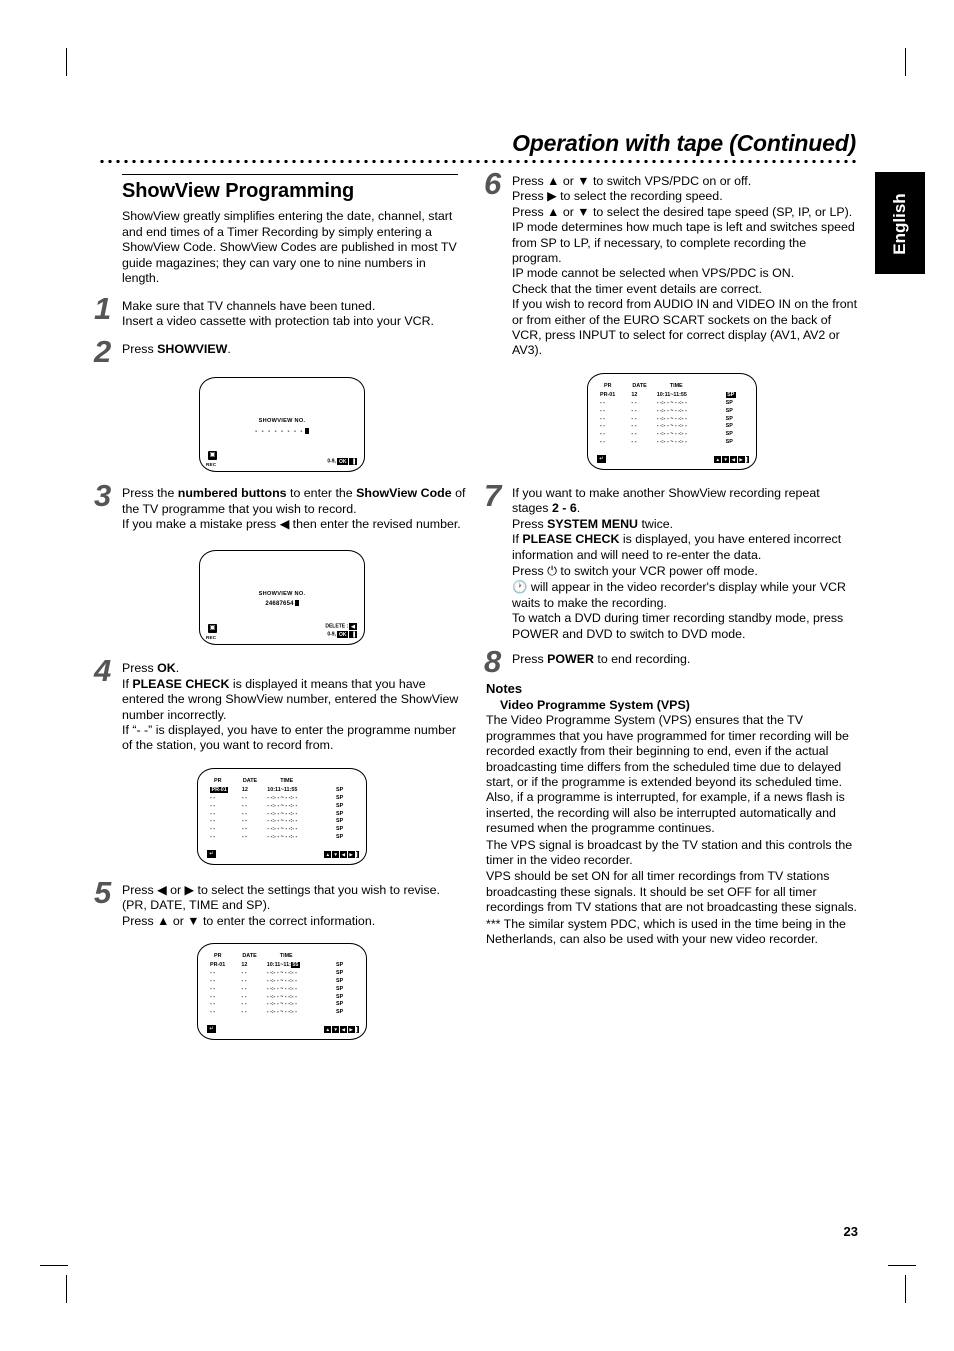  Describe the element at coordinates (346, 814) in the screenshot. I see `timer-row-4-speed: SP` at that location.